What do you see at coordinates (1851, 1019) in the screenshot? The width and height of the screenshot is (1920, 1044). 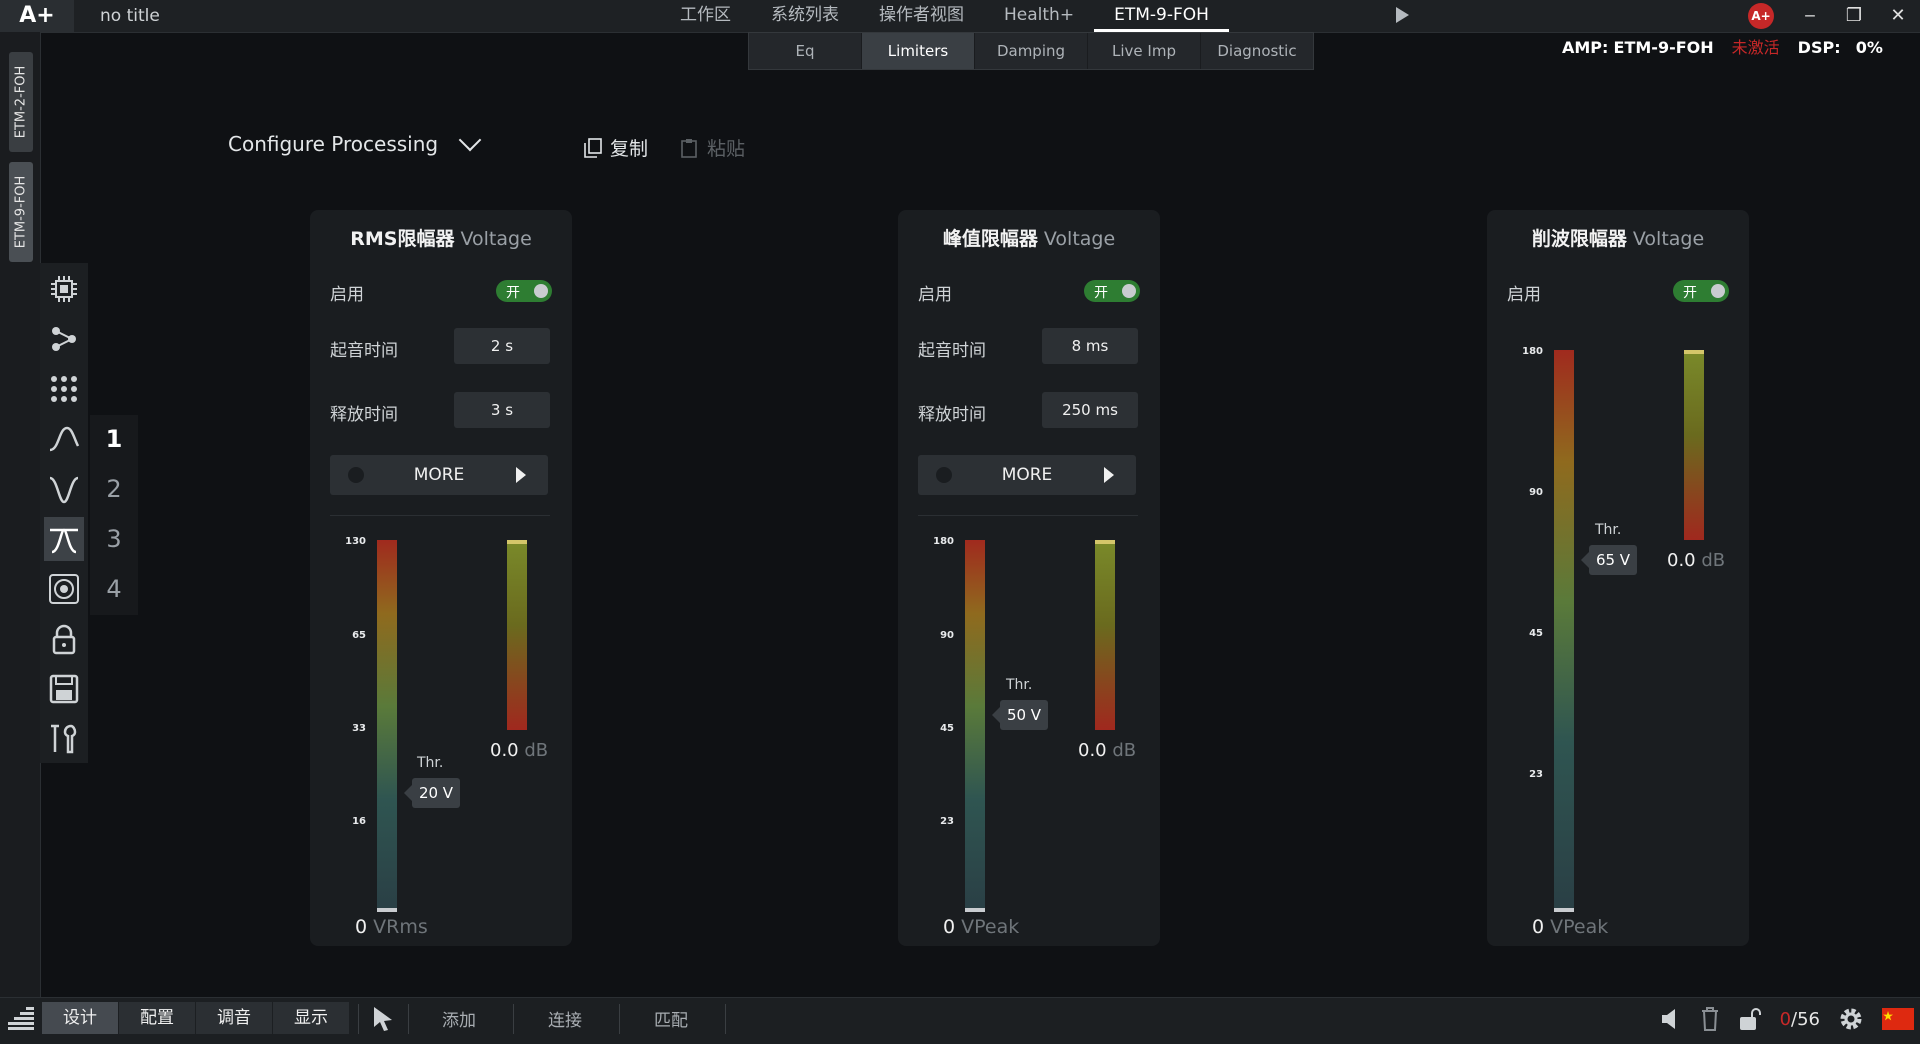 I see `gear-icon` at bounding box center [1851, 1019].